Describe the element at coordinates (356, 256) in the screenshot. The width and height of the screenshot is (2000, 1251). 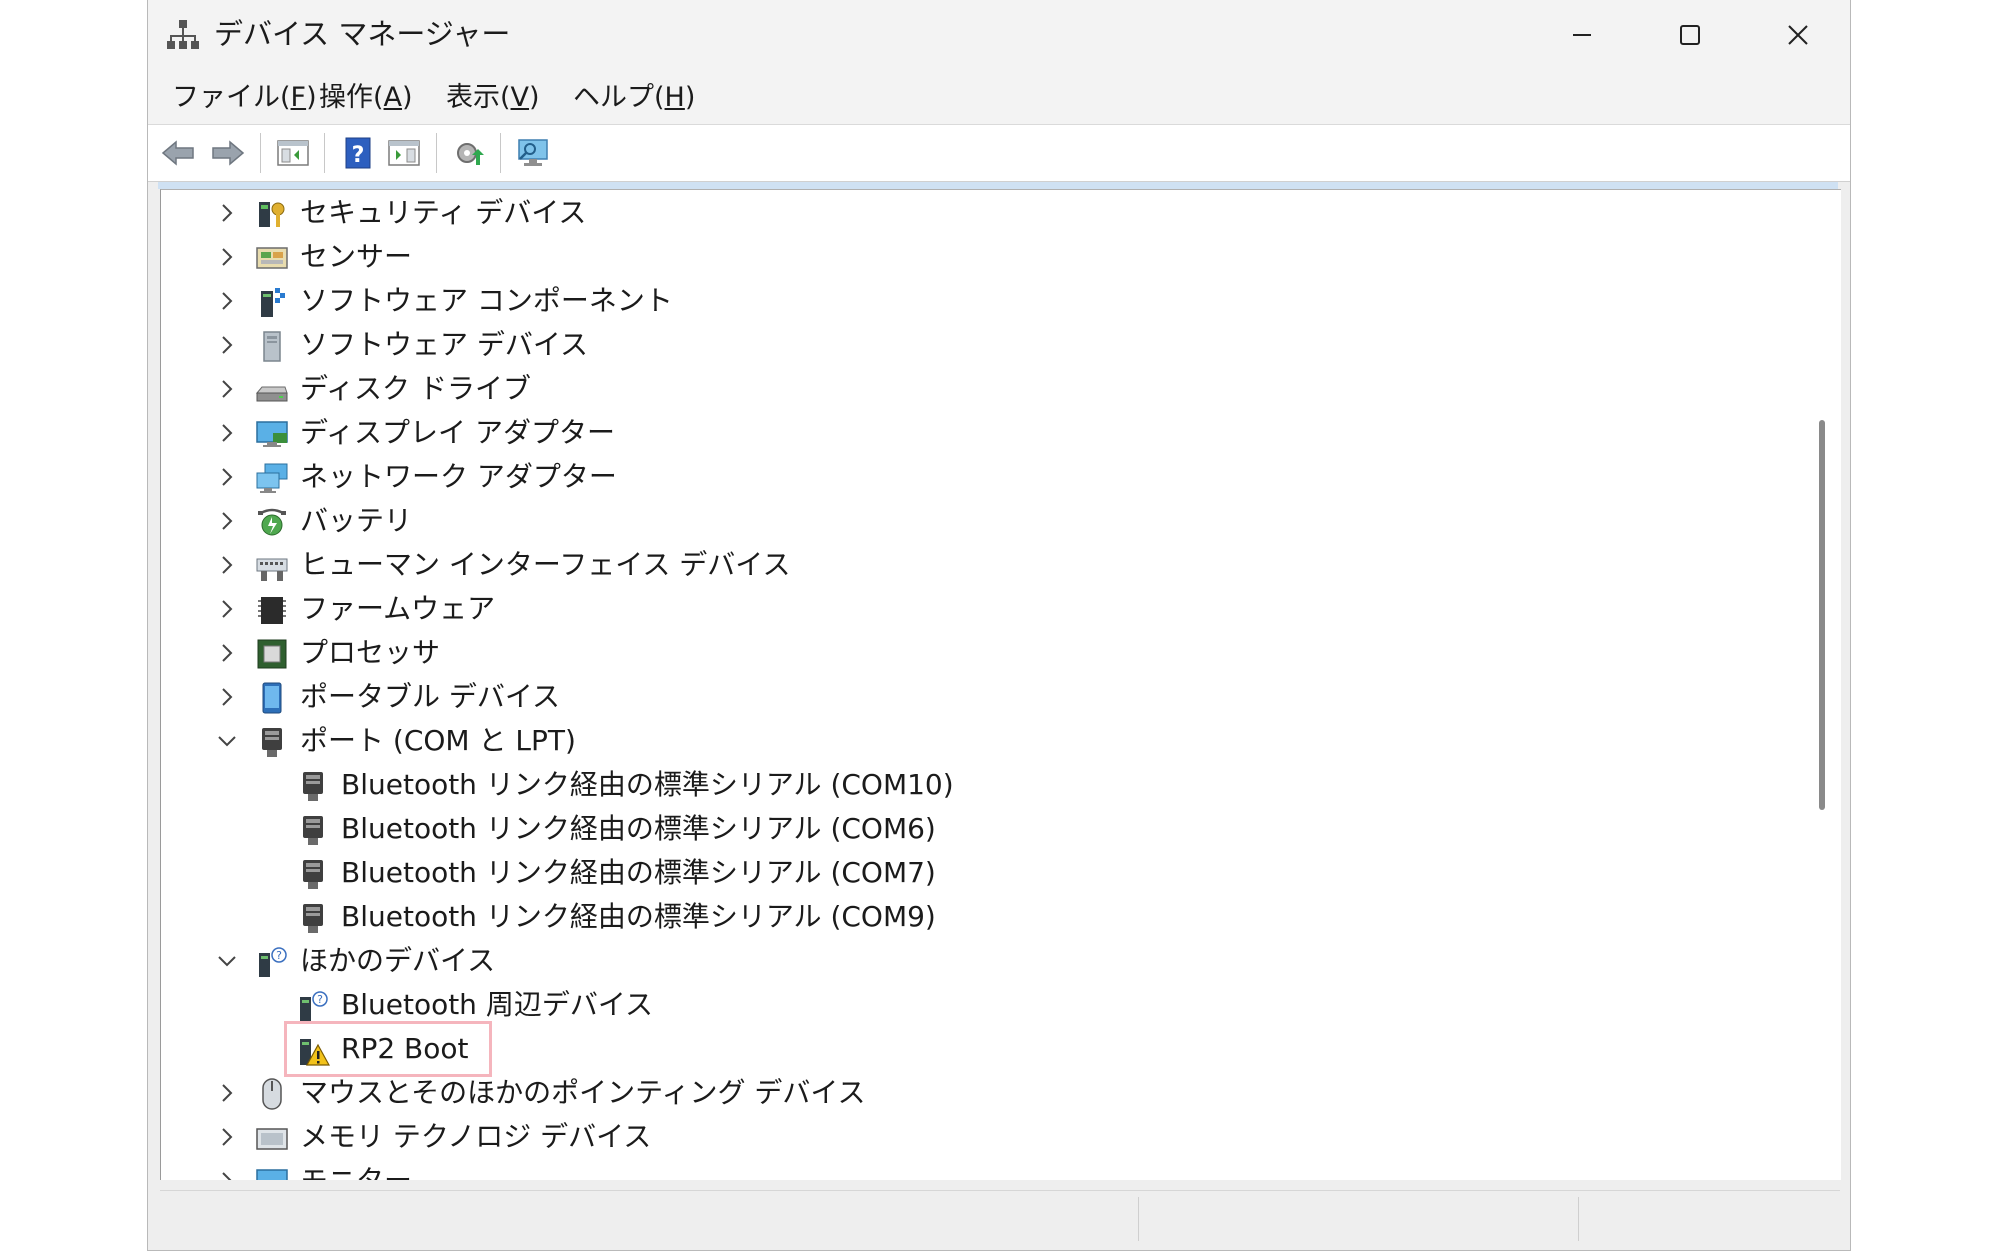
I see `tree-item-label: センサー` at that location.